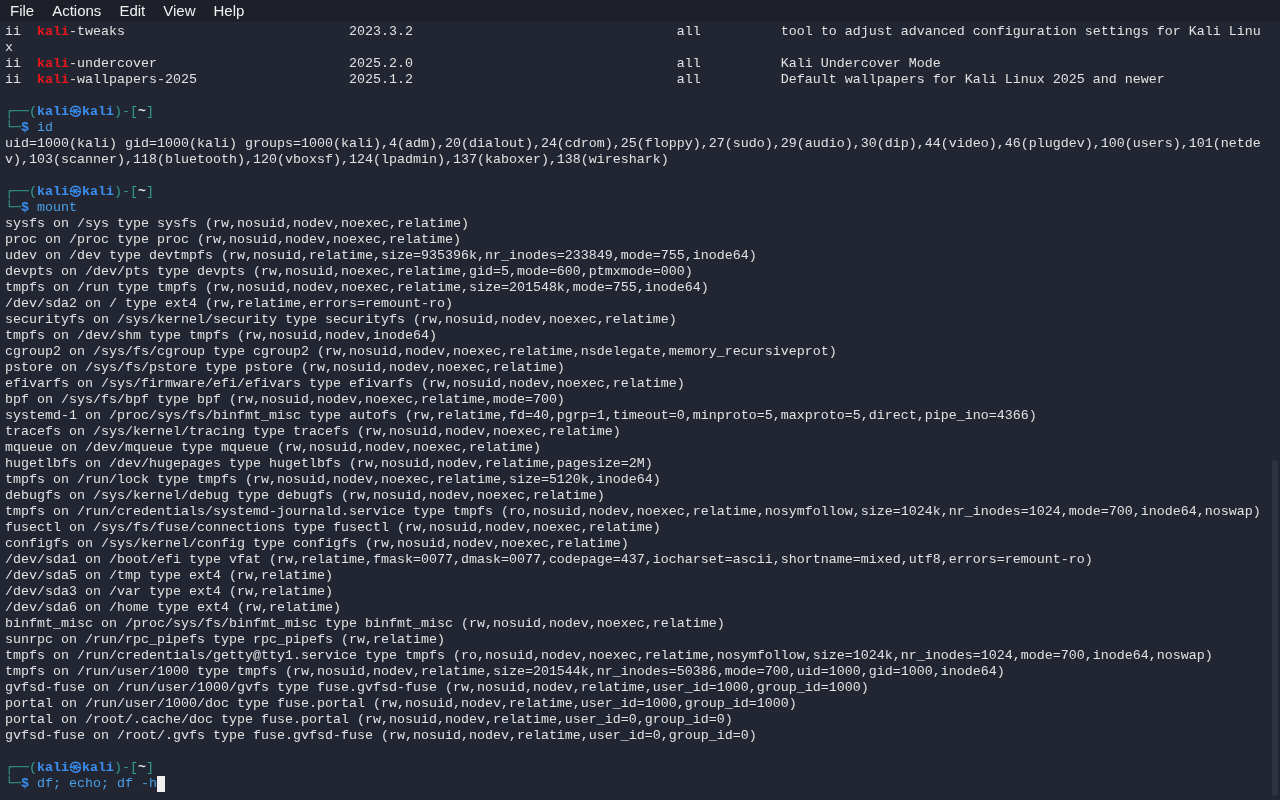  I want to click on terminal-line: cgroup2 on /sys/fs/cgroup type cgroup2 (rw,nosuid,nodev,noexec,relatime,nsdelegate,memory_recursiveprot), so click(421, 351).